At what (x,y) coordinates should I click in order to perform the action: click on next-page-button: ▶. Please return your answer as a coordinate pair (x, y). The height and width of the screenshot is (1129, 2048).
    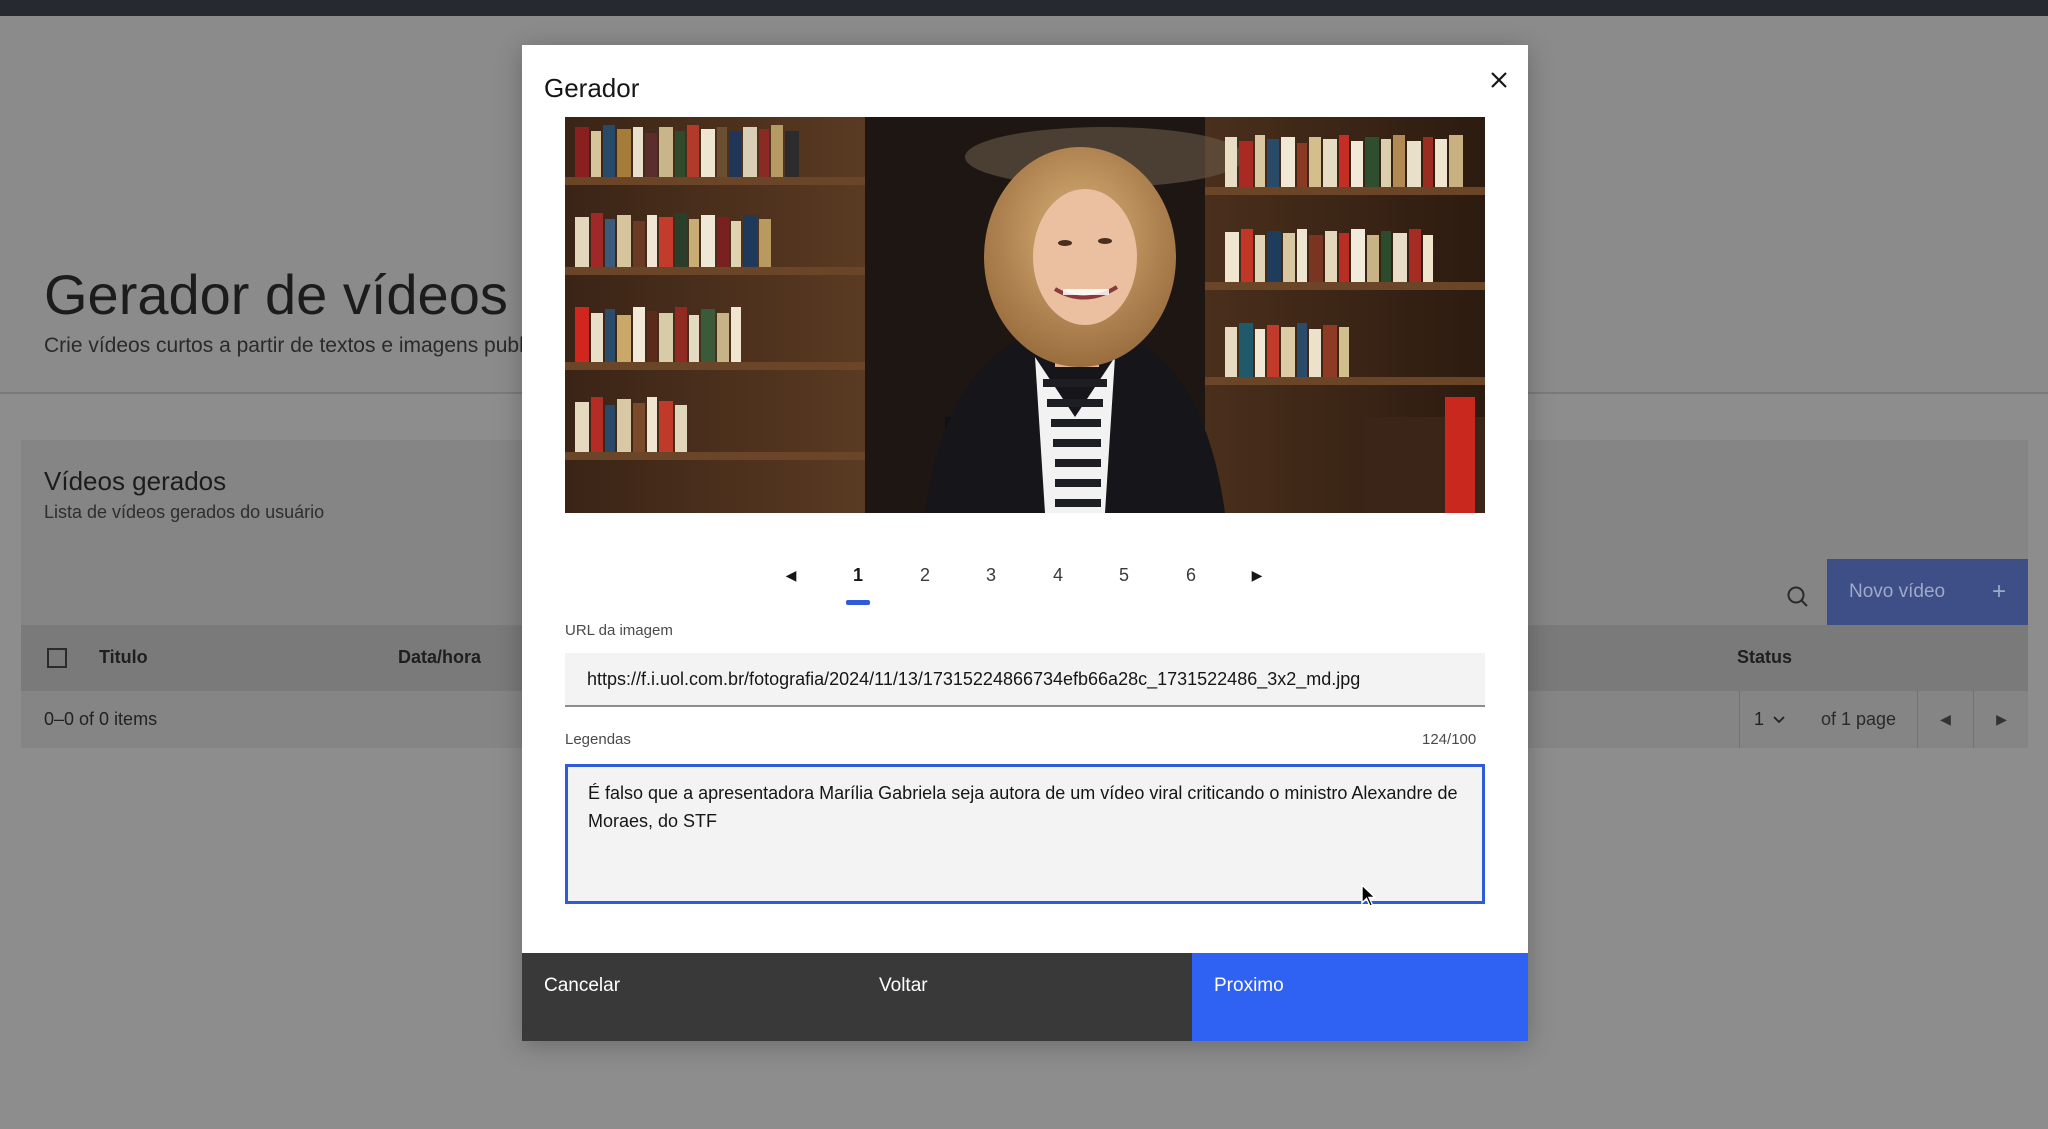
    Looking at the image, I should click on (2001, 719).